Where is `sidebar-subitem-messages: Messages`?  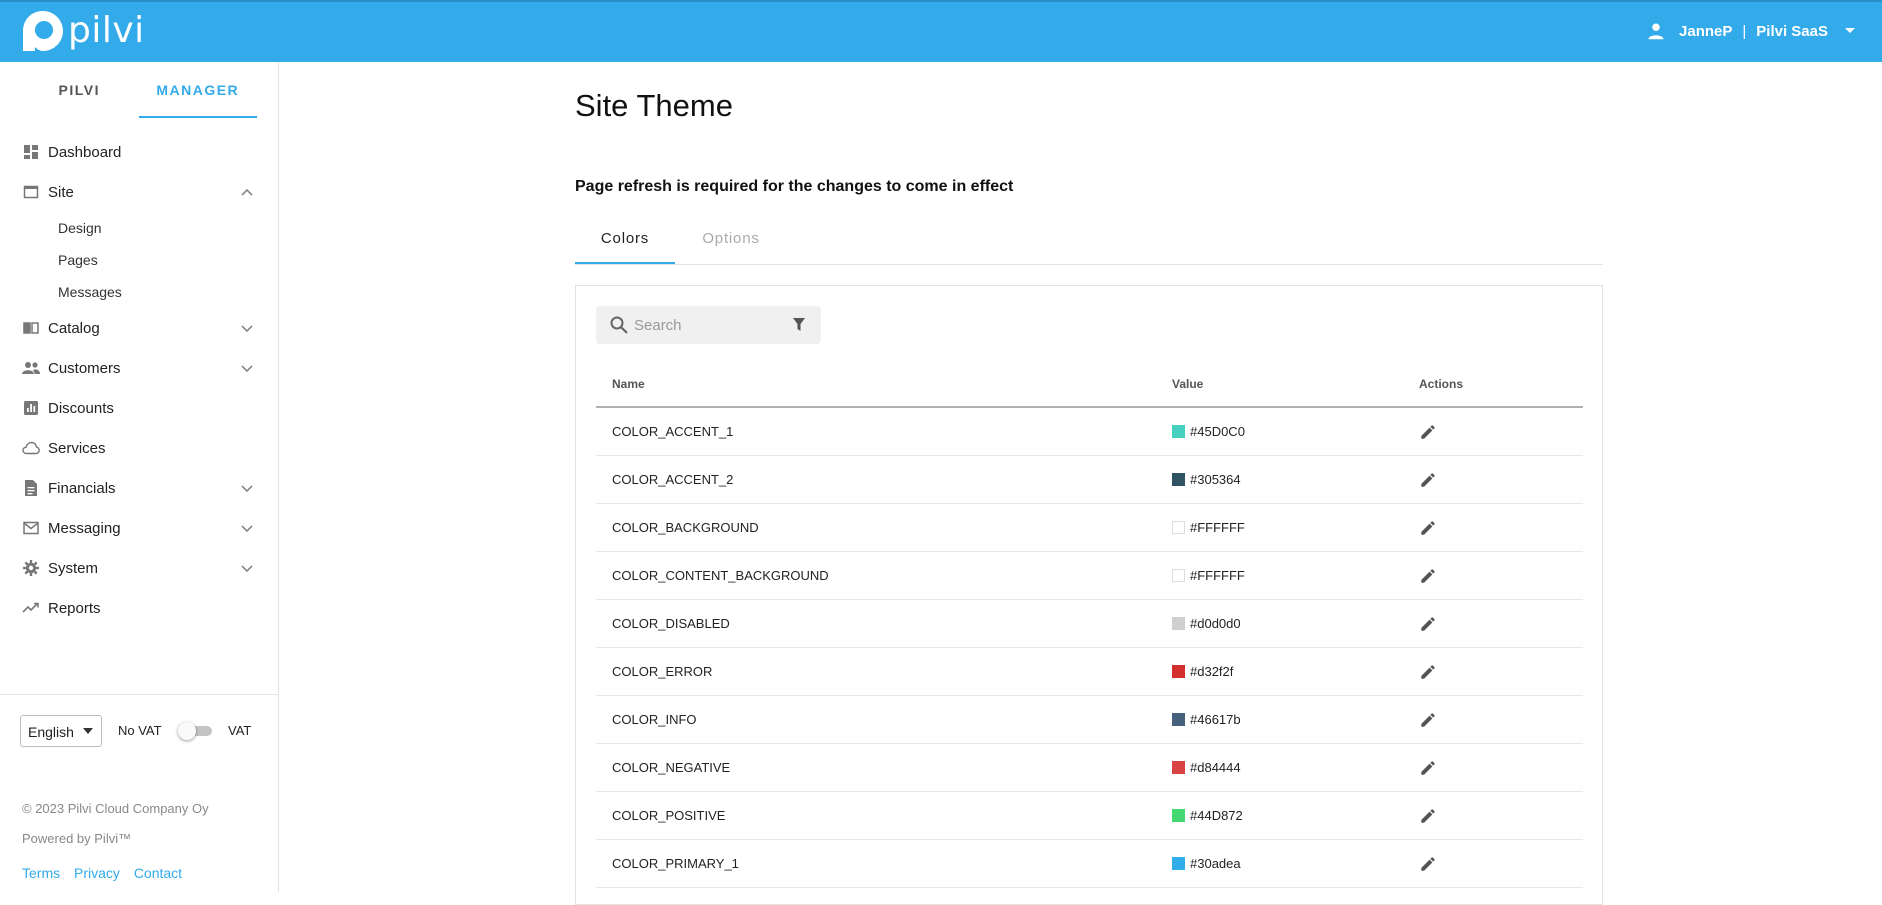 sidebar-subitem-messages: Messages is located at coordinates (139, 292).